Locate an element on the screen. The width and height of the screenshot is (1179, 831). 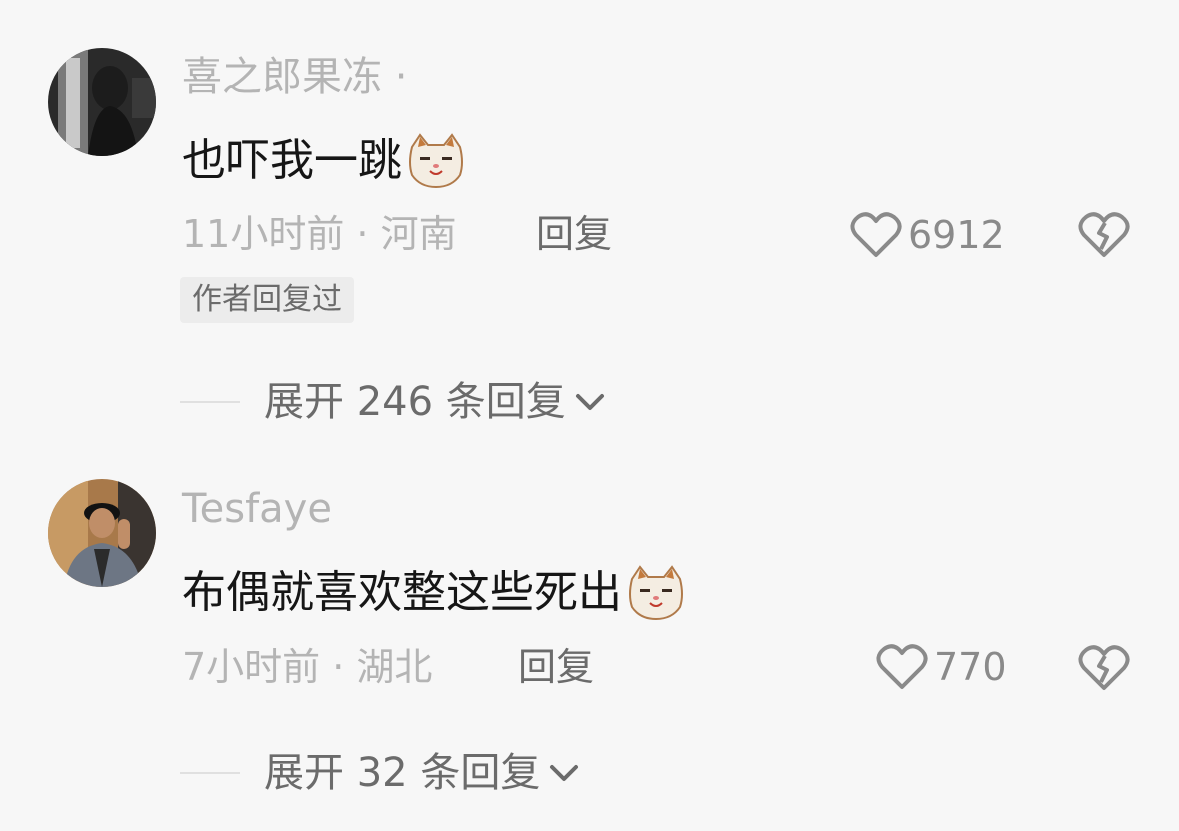
expand-replies-button: 展开 246 条回复 is located at coordinates (393, 402).